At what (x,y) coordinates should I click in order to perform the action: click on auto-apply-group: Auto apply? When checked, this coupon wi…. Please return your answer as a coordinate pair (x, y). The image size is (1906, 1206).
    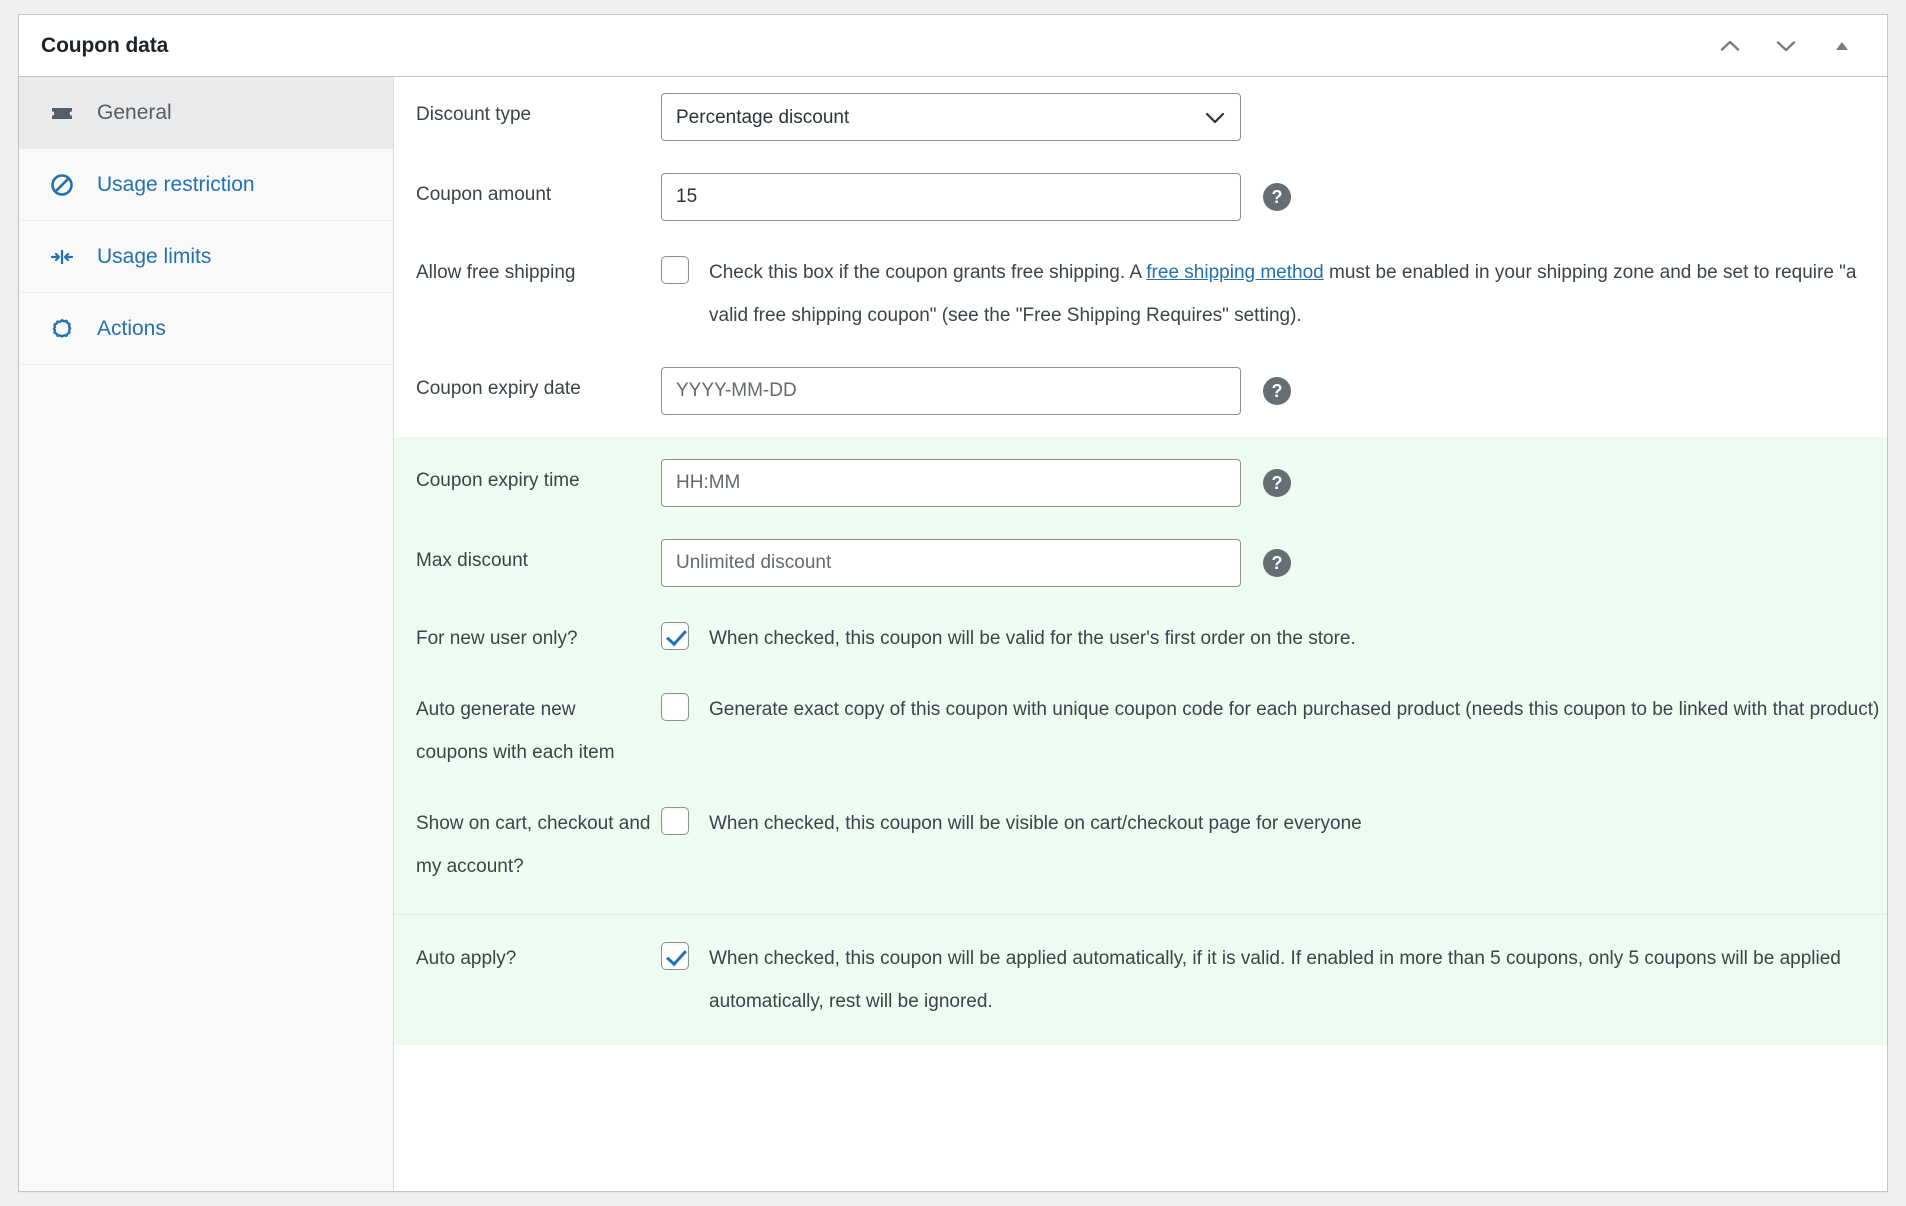
    Looking at the image, I should click on (1140, 979).